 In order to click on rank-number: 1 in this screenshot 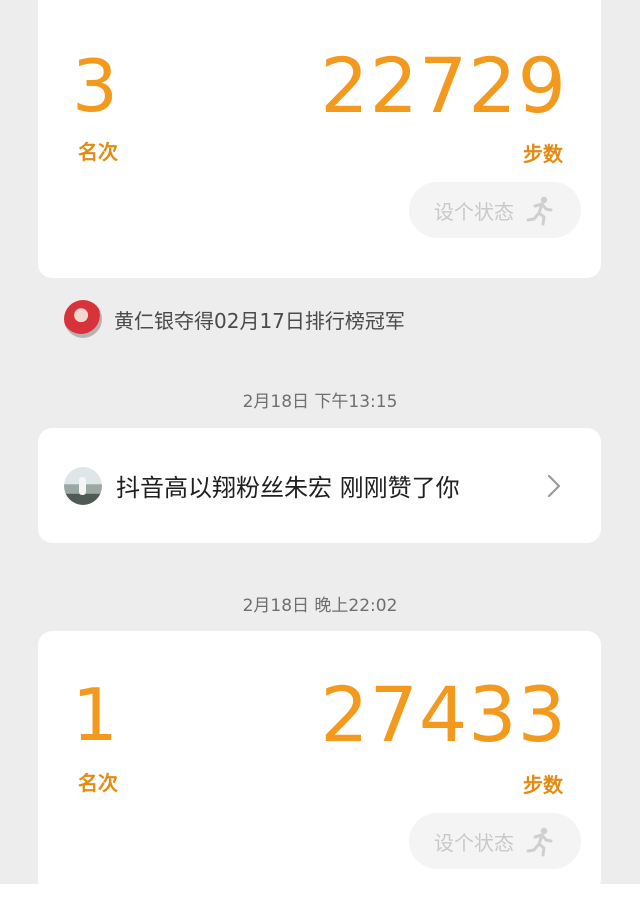, I will do `click(95, 715)`.